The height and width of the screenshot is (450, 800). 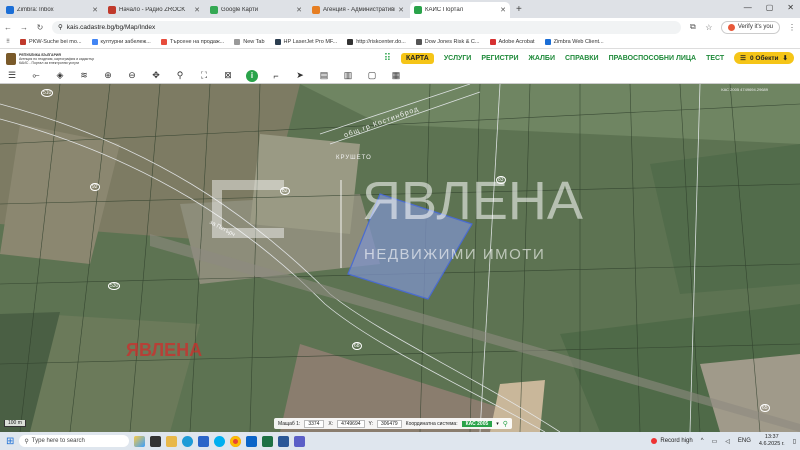 I want to click on objects-button: ☰ 0 Обекти ⬇, so click(x=764, y=58).